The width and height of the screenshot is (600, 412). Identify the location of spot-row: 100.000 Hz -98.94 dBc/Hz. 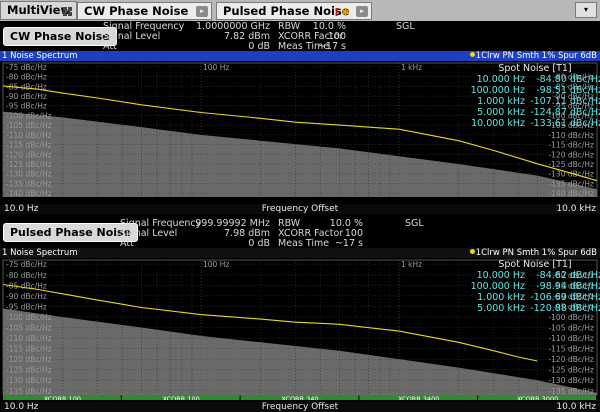
(535, 286).